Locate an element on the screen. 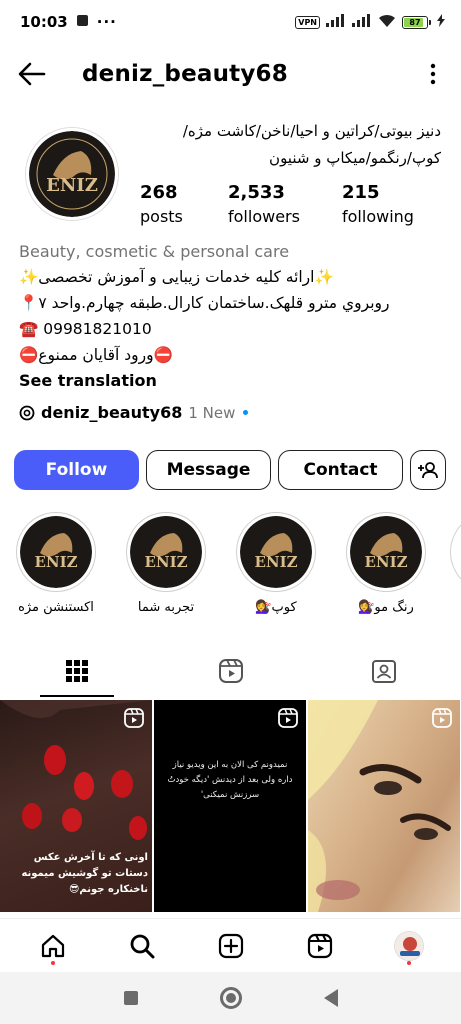 This screenshot has width=461, height=1024. stat-posts-value: 268 is located at coordinates (159, 192).